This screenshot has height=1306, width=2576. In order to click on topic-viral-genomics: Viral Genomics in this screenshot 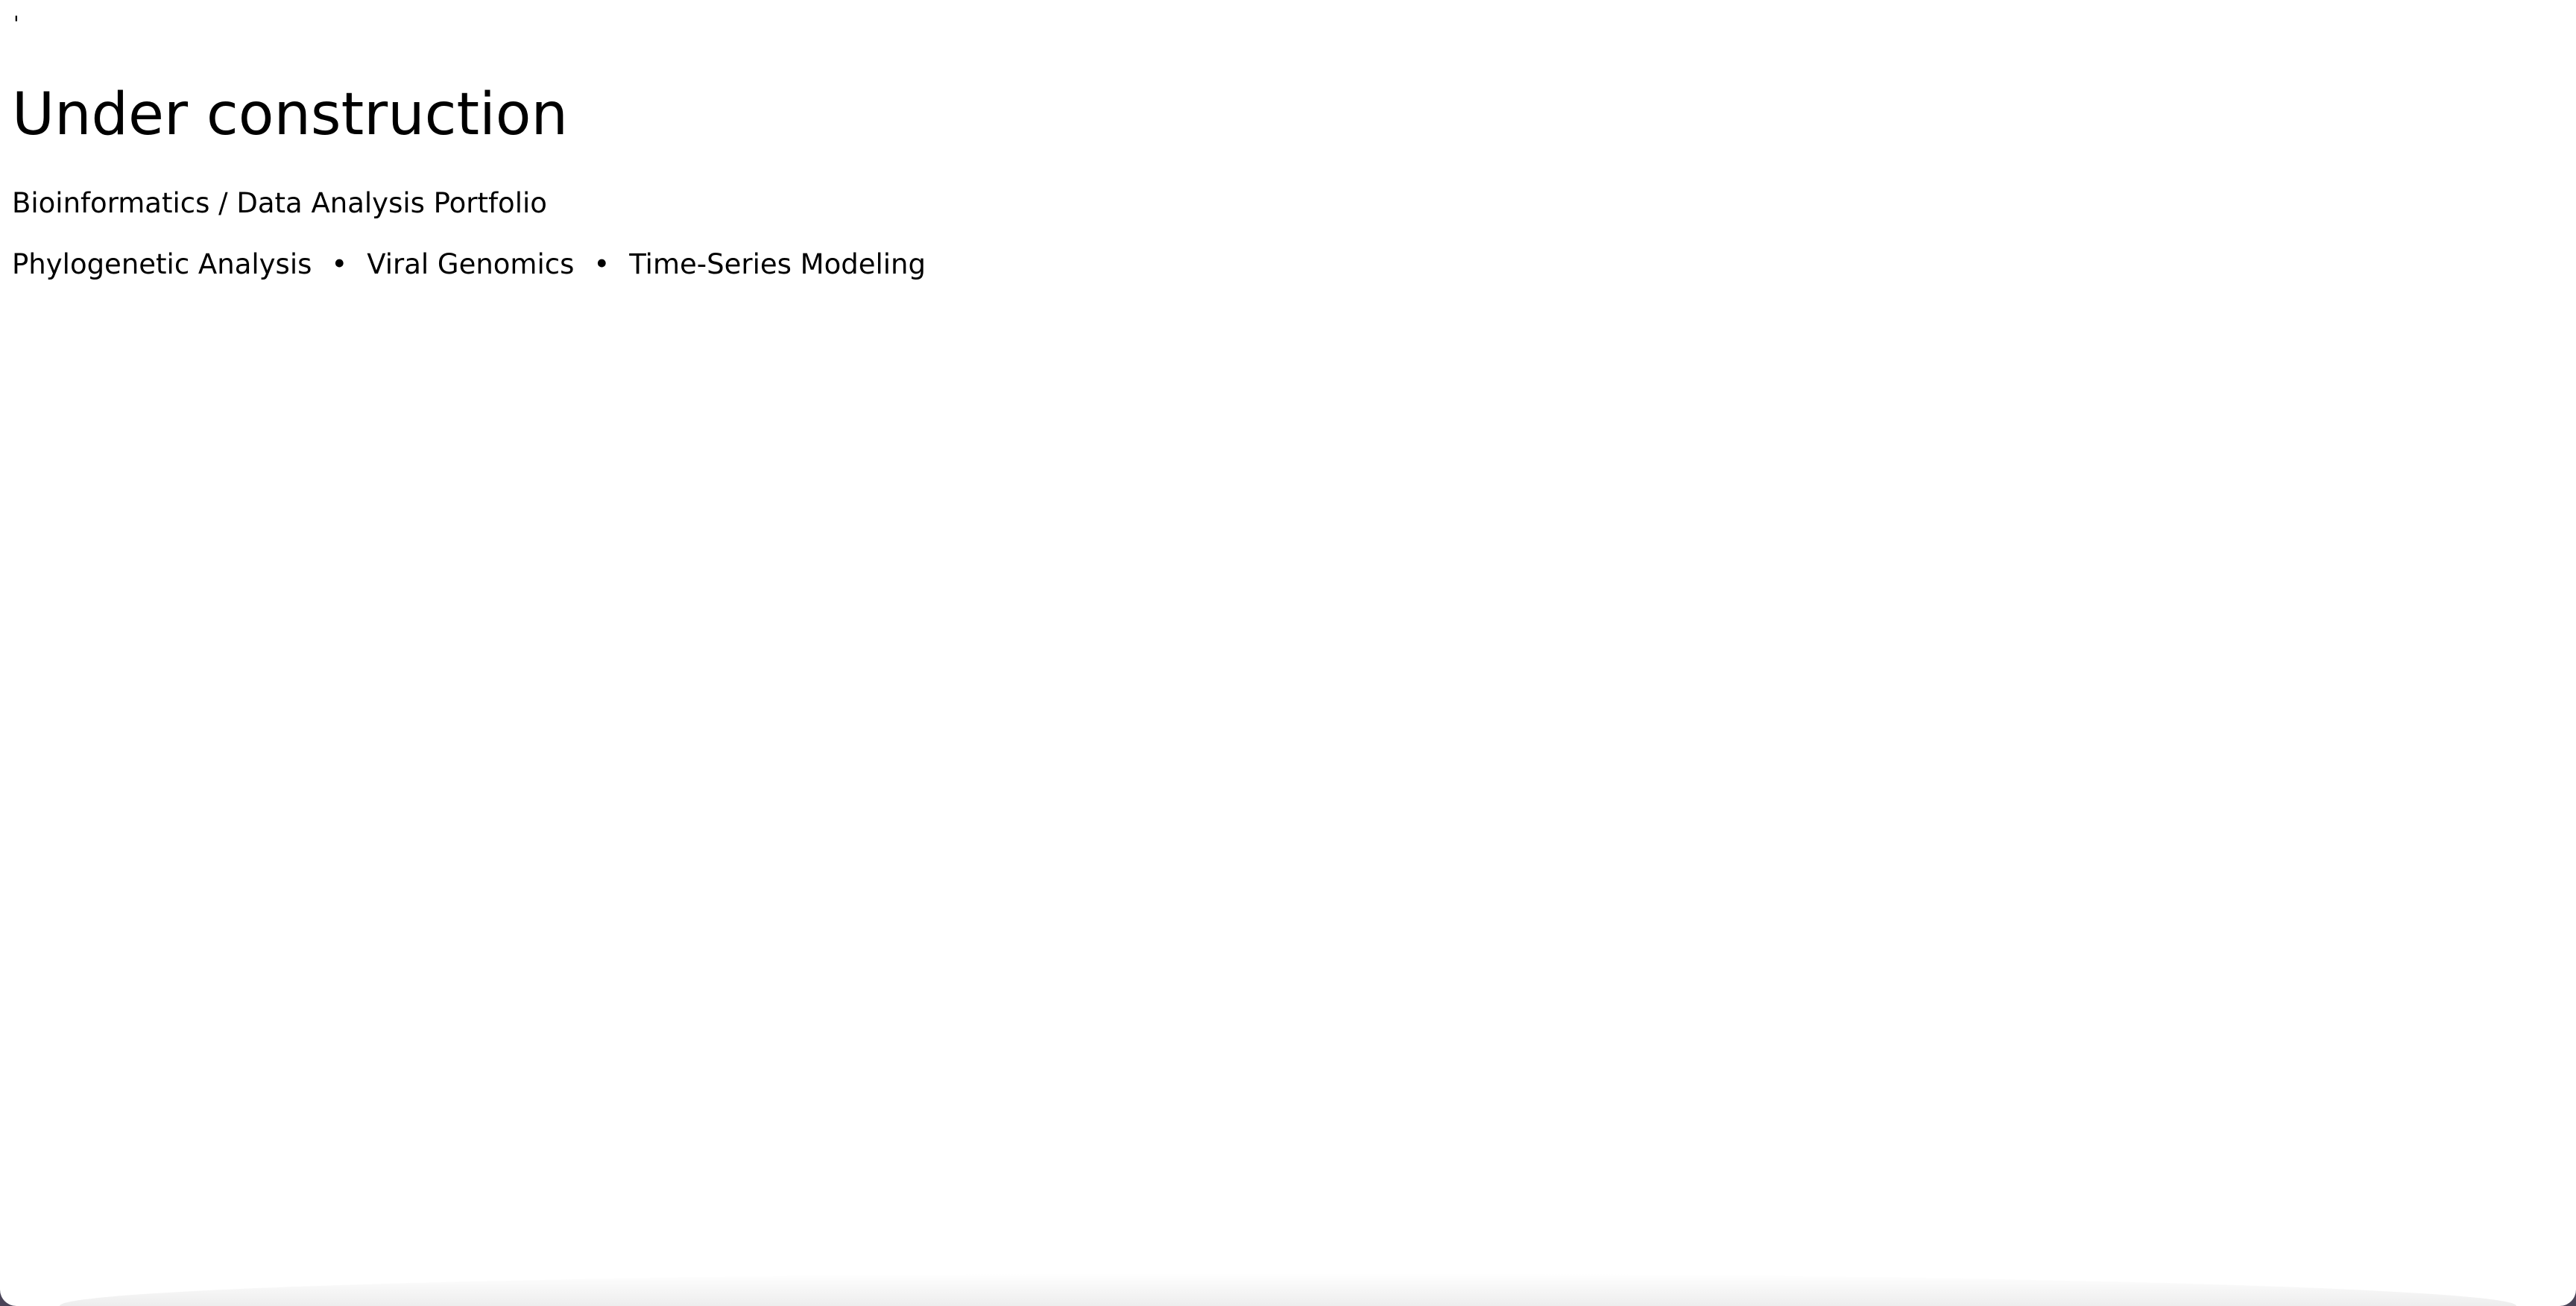, I will do `click(471, 264)`.